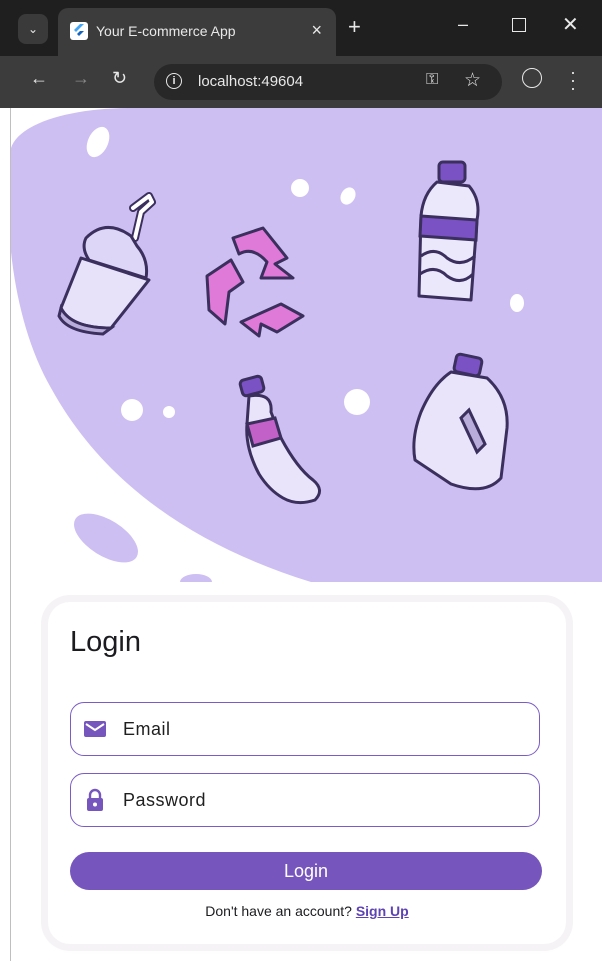 This screenshot has width=602, height=961. What do you see at coordinates (316, 30) in the screenshot?
I see `tab-close-icon: ×` at bounding box center [316, 30].